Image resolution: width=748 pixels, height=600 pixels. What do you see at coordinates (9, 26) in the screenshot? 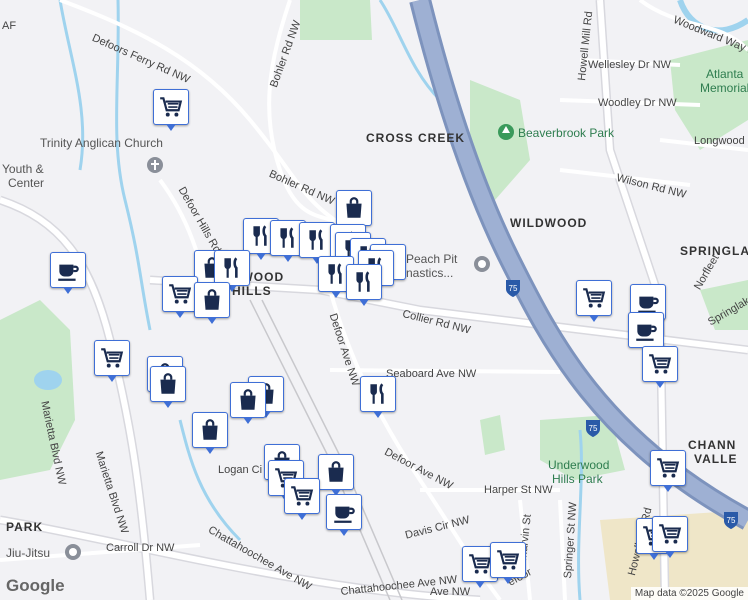
I see `street-label: AF` at bounding box center [9, 26].